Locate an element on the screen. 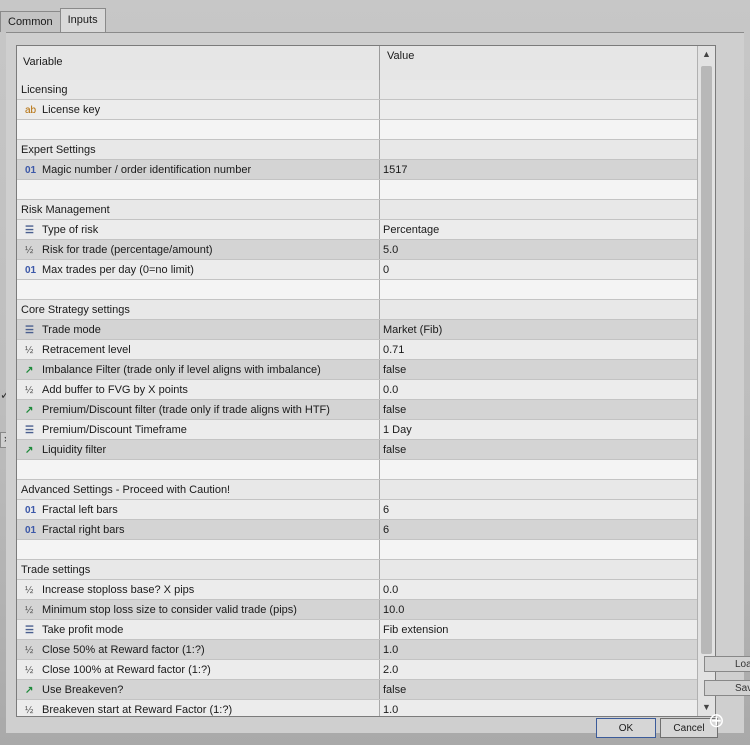  ok-button: OK is located at coordinates (626, 728).